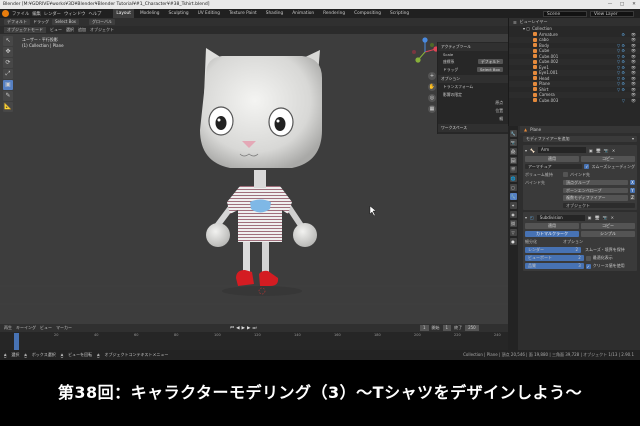 This screenshot has height=426, width=640. Describe the element at coordinates (472, 328) in the screenshot. I see `end-frame-field: 250` at that location.